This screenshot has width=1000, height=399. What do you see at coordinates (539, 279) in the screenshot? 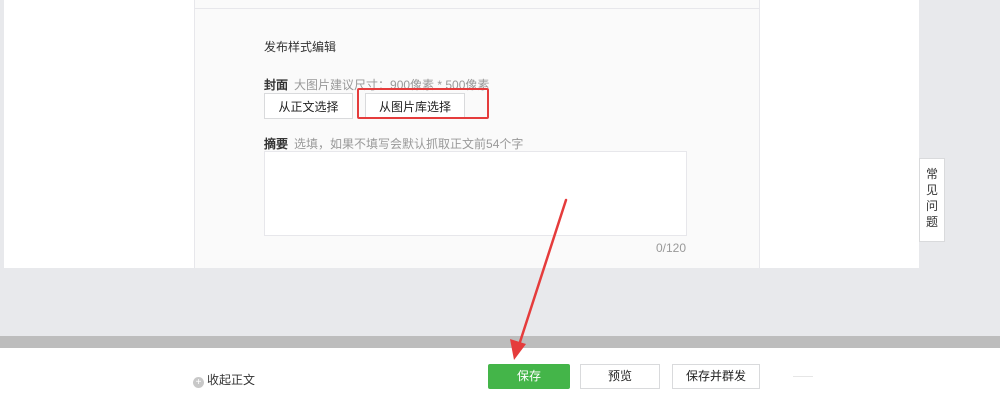
I see `annotation-arrow` at bounding box center [539, 279].